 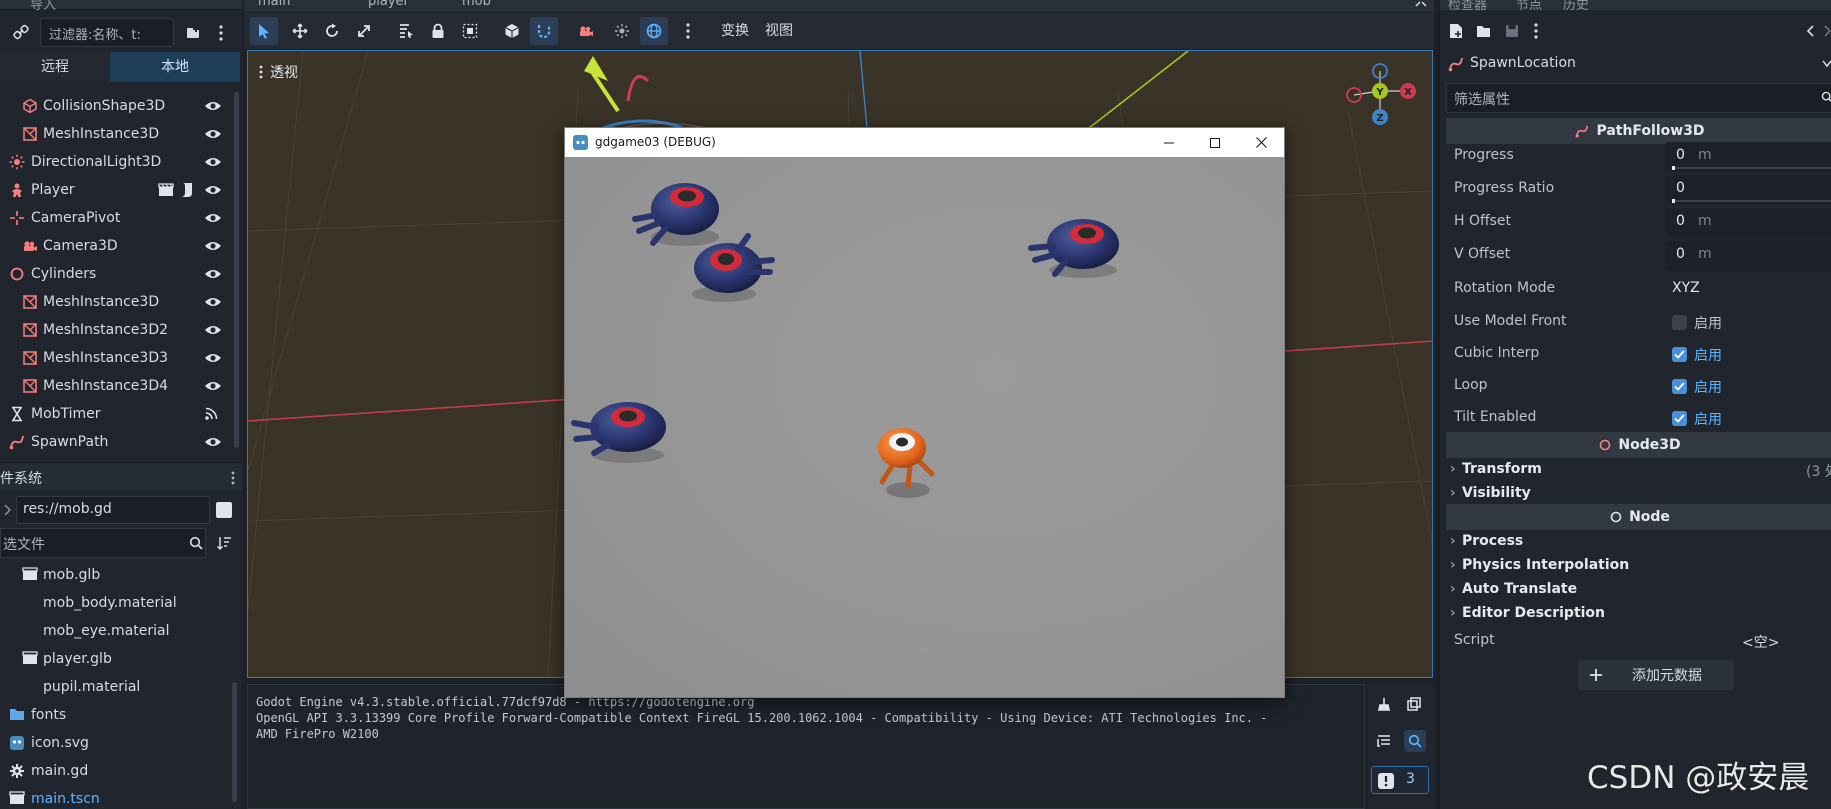 I want to click on sun-toggle-icon, so click(x=622, y=31).